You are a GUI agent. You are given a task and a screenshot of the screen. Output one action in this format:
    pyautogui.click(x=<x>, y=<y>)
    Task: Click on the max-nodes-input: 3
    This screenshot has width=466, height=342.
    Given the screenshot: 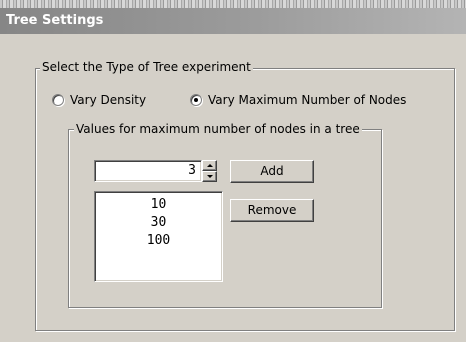 What is the action you would take?
    pyautogui.click(x=148, y=171)
    